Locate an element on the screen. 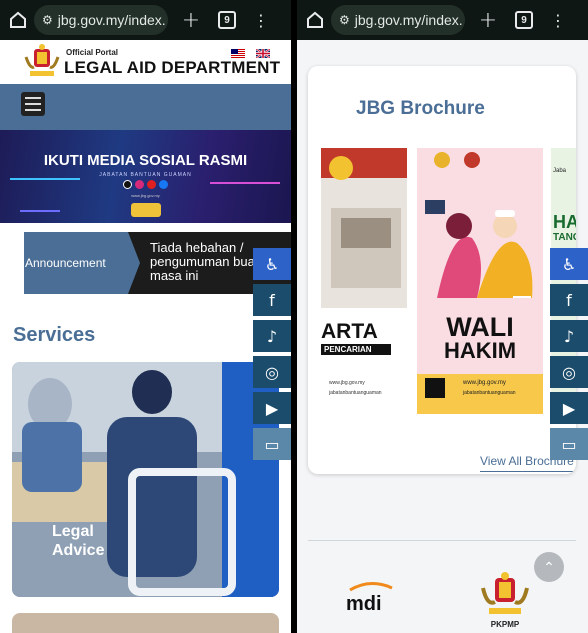  coat-of-arms-logo is located at coordinates (42, 61).